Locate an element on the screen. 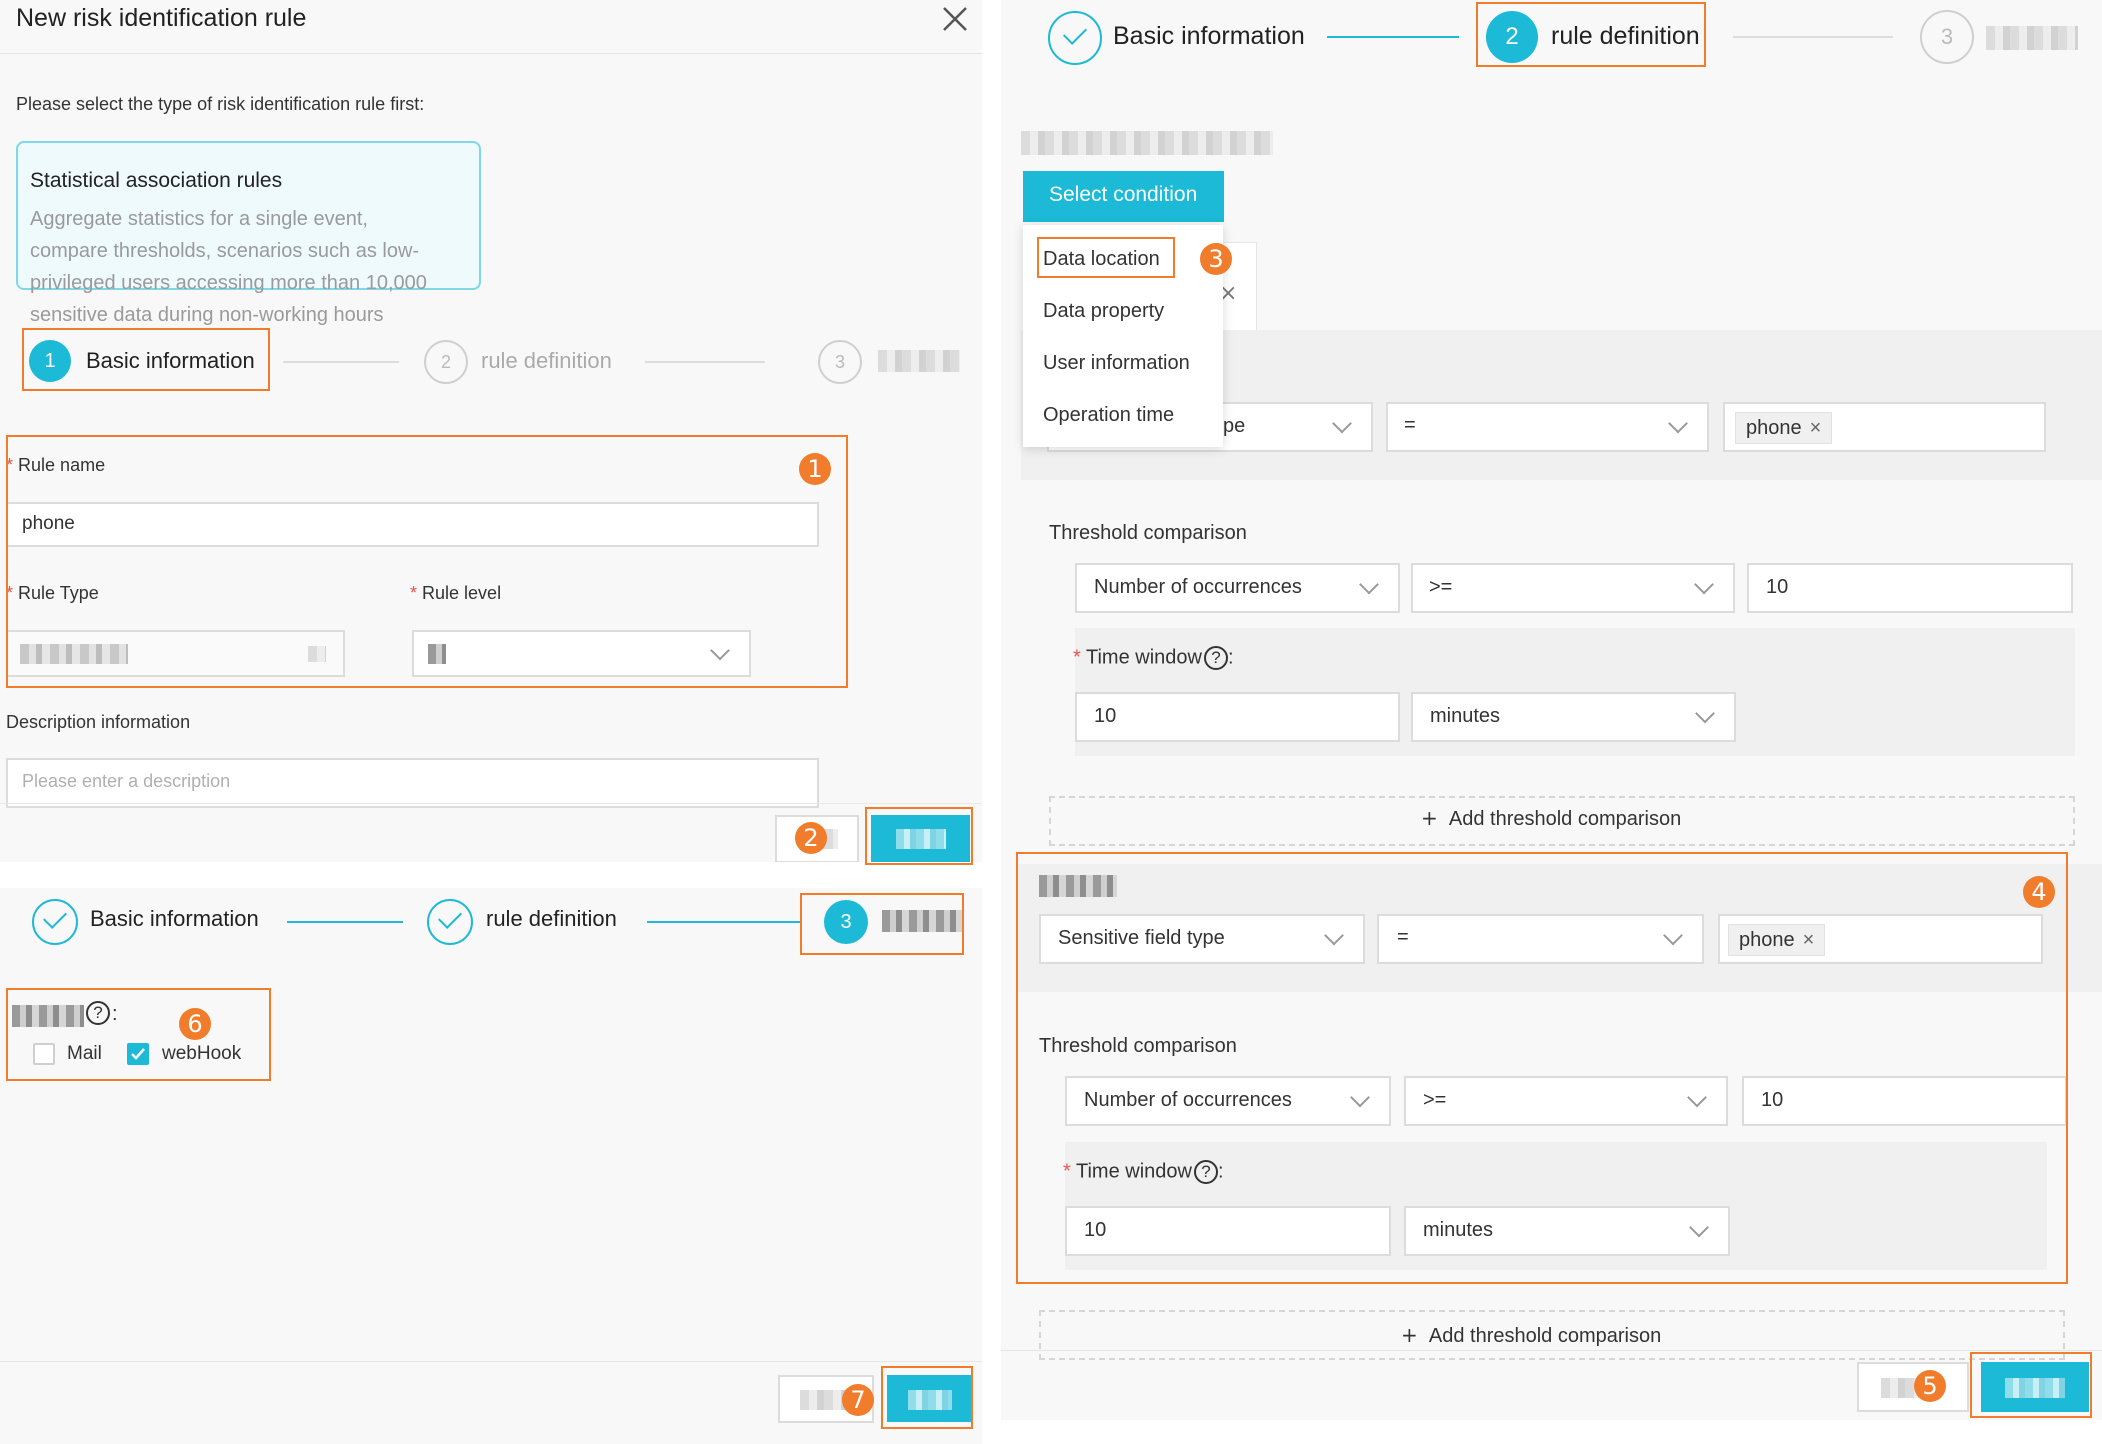 The width and height of the screenshot is (2102, 1444). threshold-value-input is located at coordinates (1910, 588).